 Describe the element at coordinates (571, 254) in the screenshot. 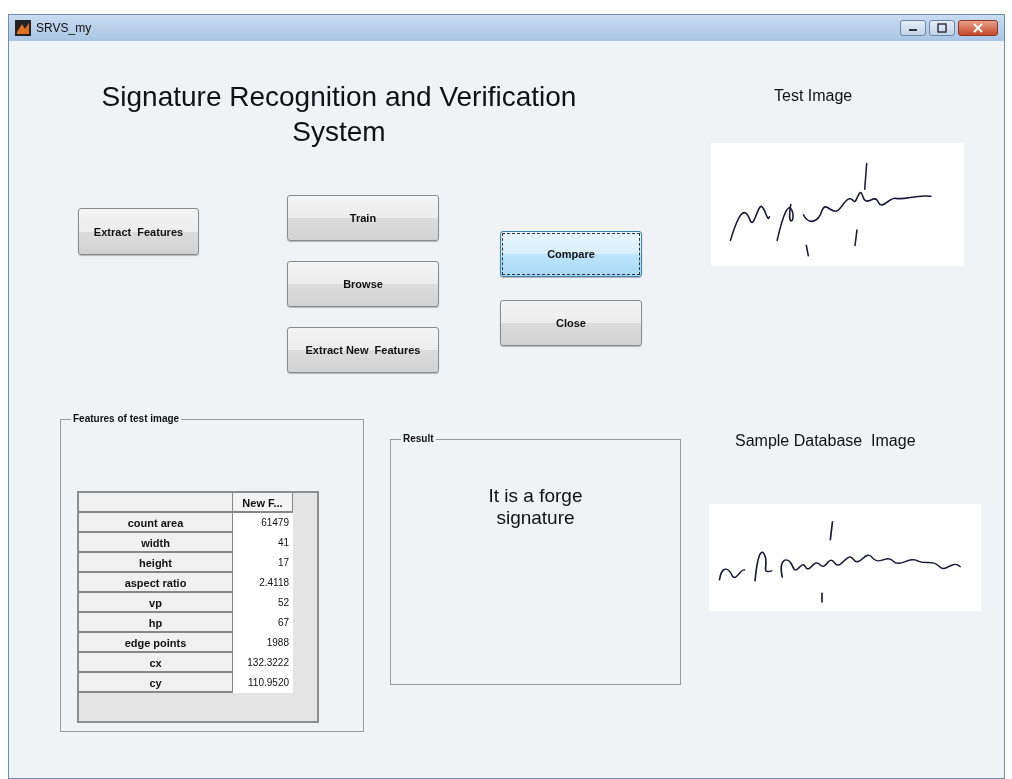

I see `action-button: Compare` at that location.